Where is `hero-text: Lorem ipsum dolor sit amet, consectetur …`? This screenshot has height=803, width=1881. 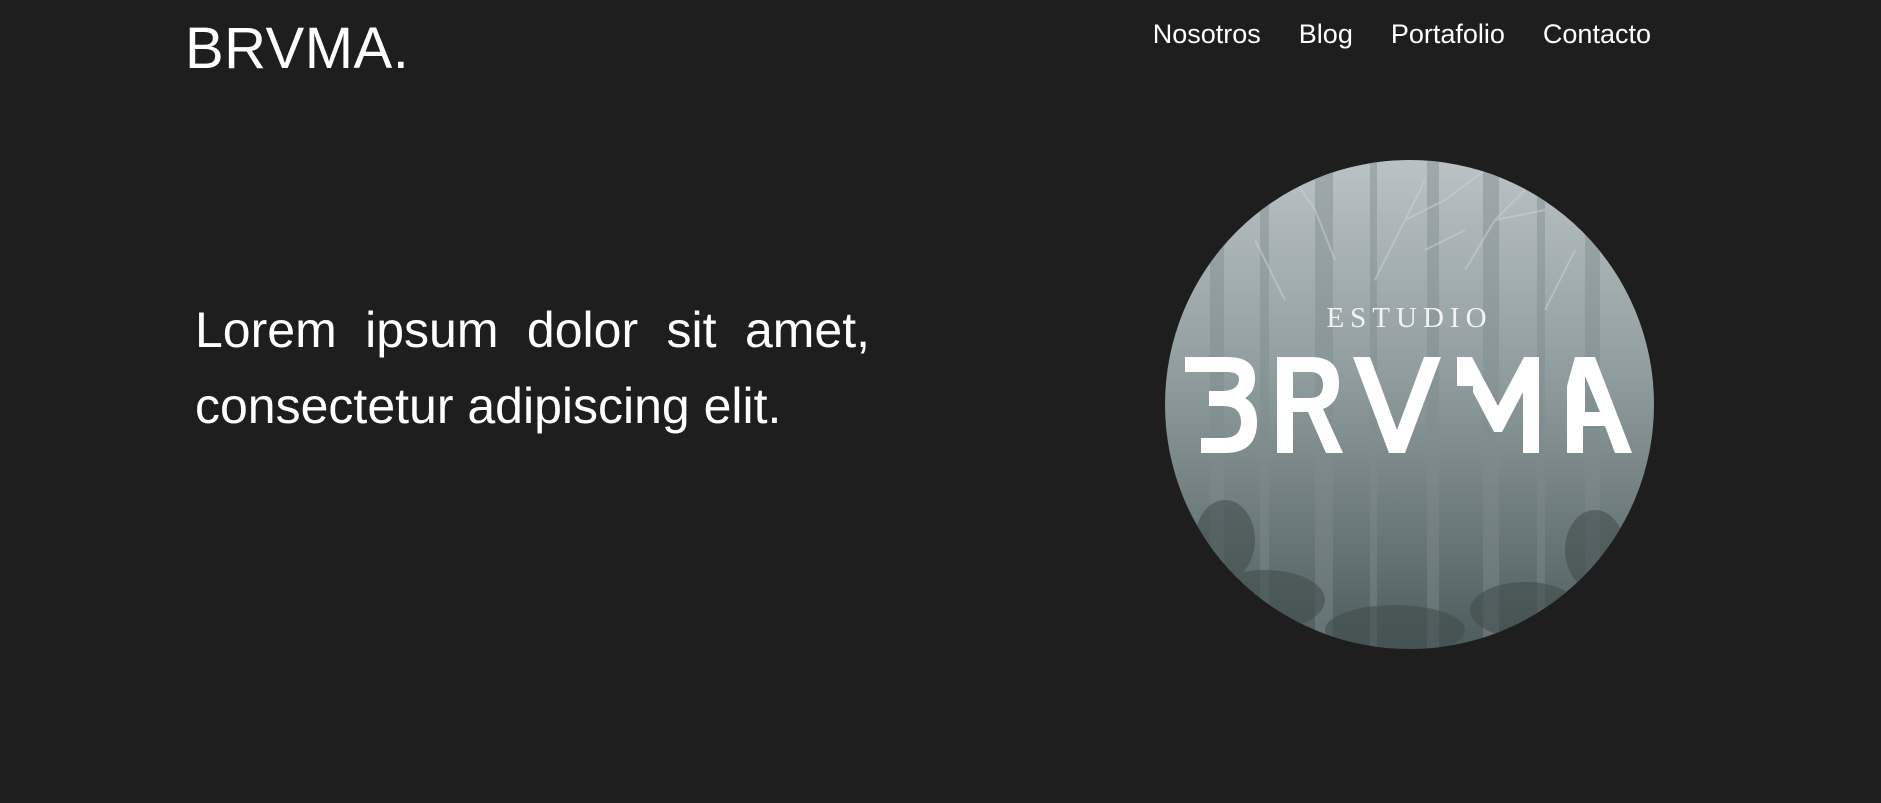
hero-text: Lorem ipsum dolor sit amet, consectetur … is located at coordinates (532, 368).